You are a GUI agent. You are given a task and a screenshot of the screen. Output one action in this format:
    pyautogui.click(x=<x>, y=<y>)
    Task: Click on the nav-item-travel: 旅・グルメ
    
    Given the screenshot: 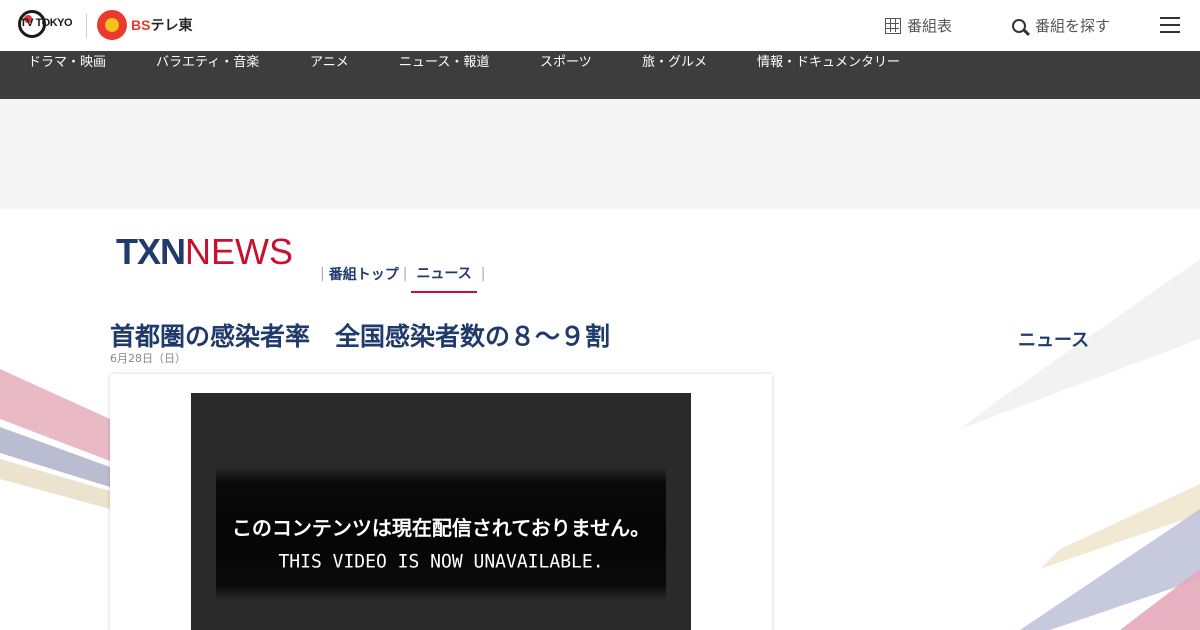 What is the action you would take?
    pyautogui.click(x=674, y=75)
    